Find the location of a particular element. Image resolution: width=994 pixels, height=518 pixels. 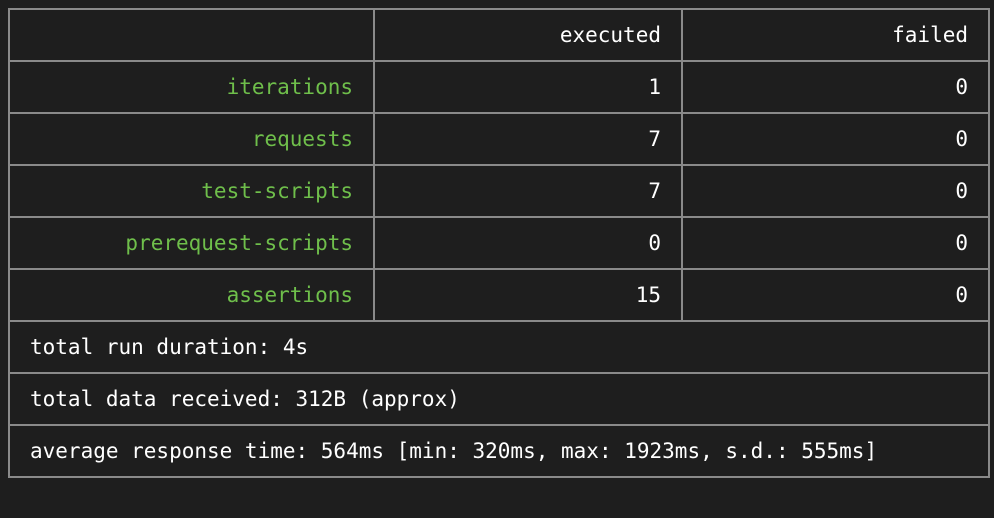

total-data-received: total data received: 312B (approx) is located at coordinates (499, 399).